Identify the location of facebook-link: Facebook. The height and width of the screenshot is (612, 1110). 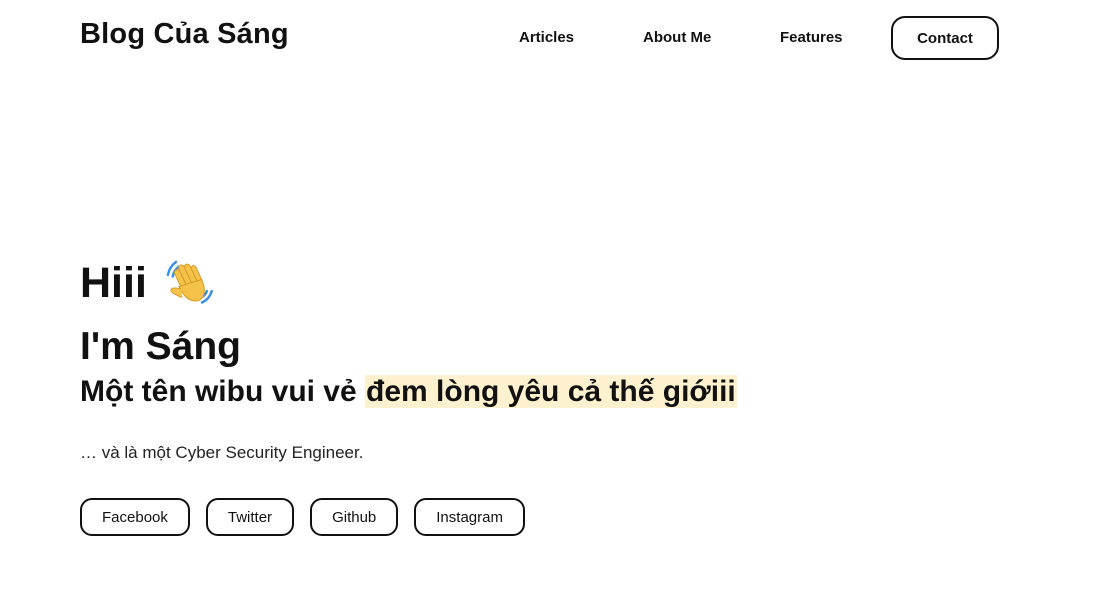
(135, 517).